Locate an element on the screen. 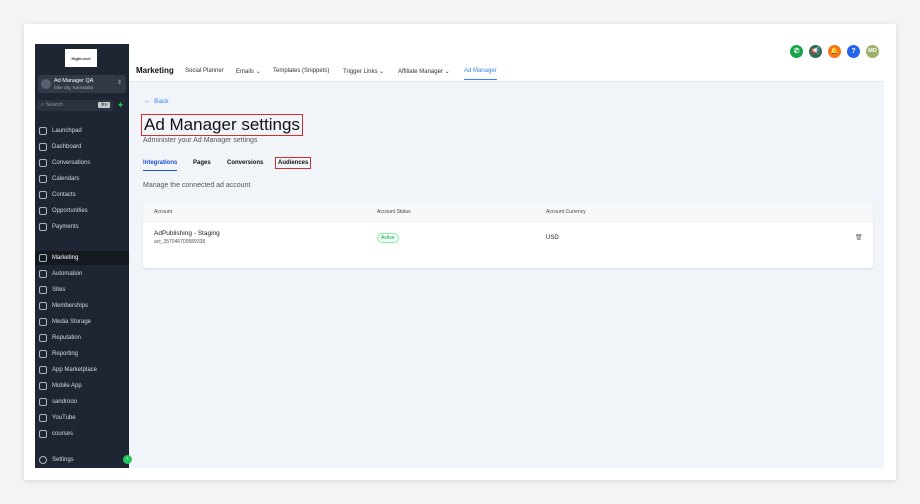 Image resolution: width=920 pixels, height=504 pixels. sidebar-item-label: YouTube is located at coordinates (64, 418).